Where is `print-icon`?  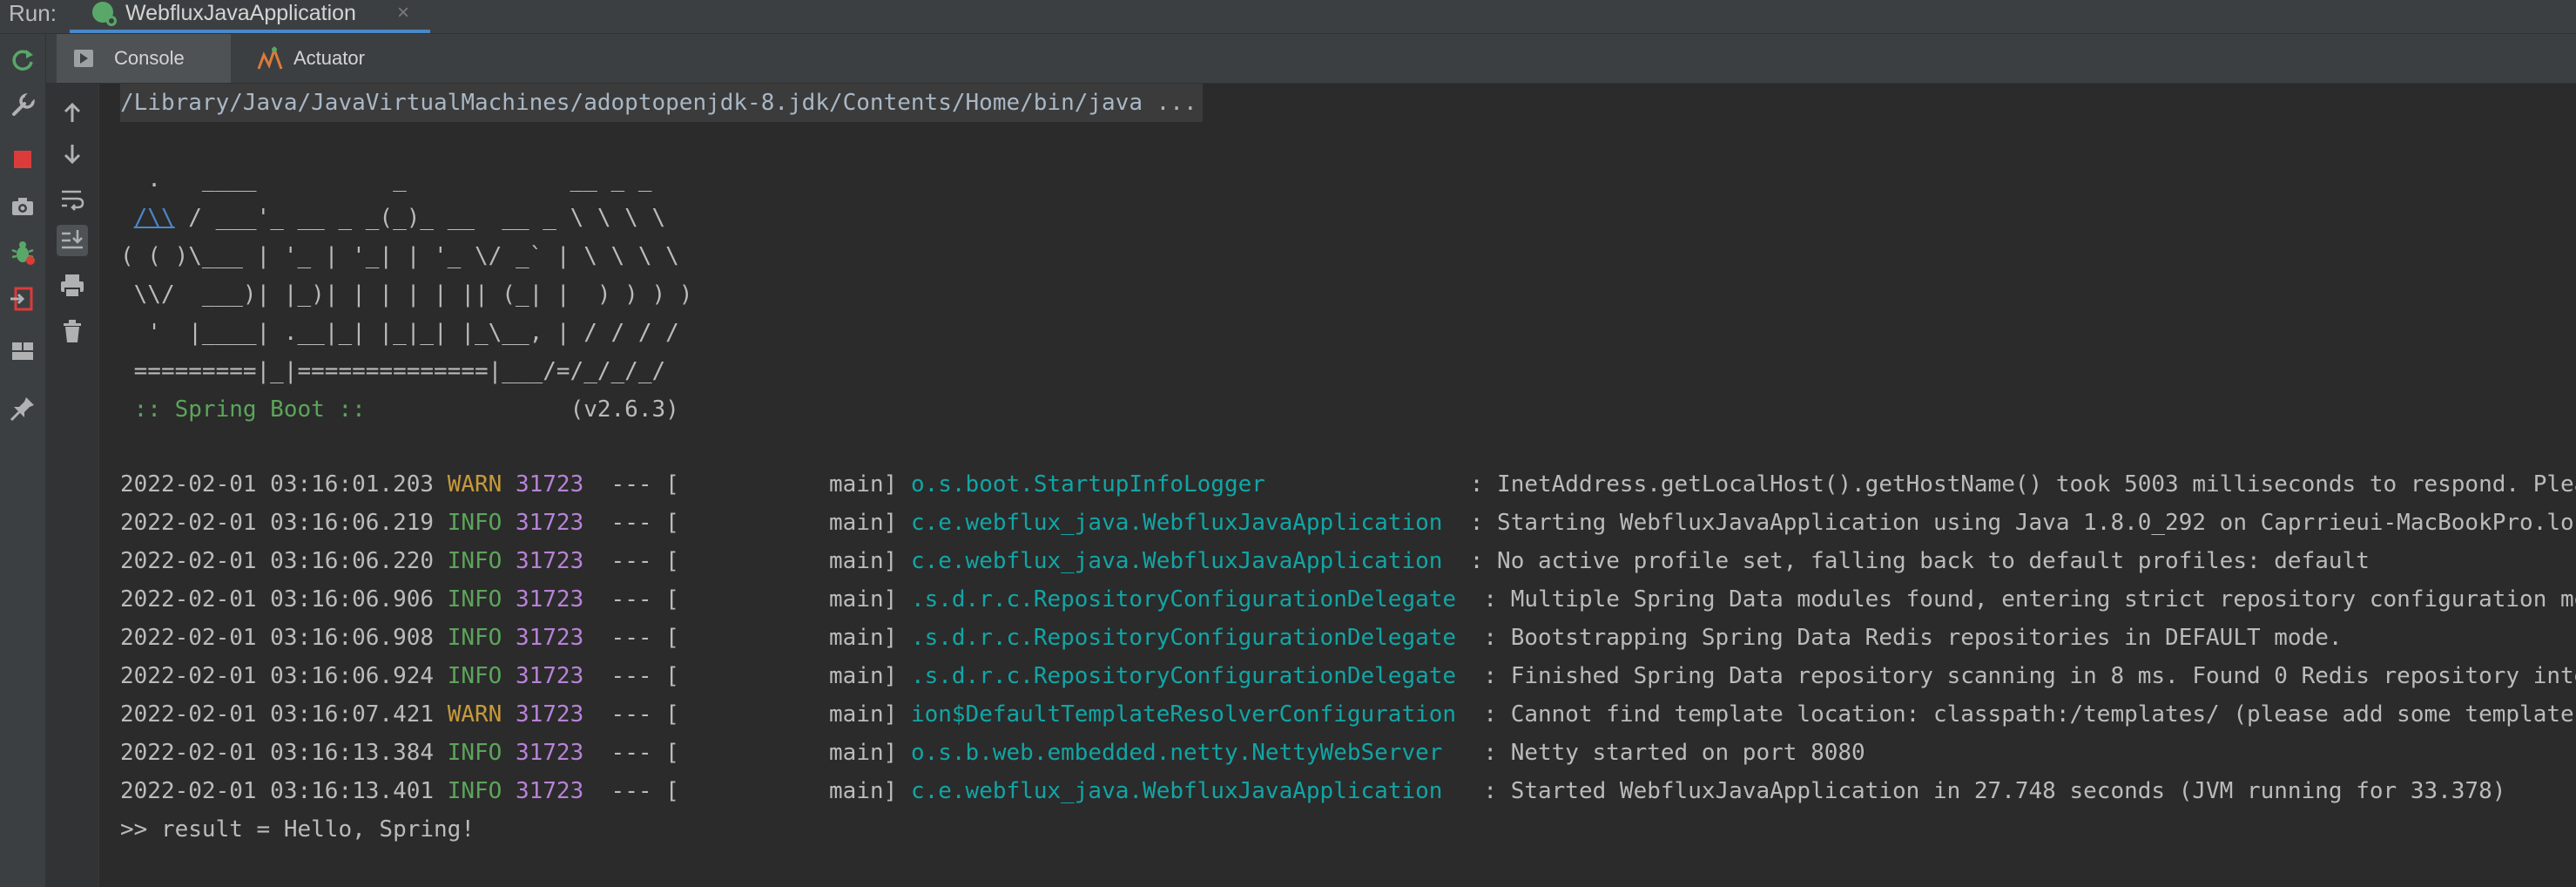
print-icon is located at coordinates (72, 285).